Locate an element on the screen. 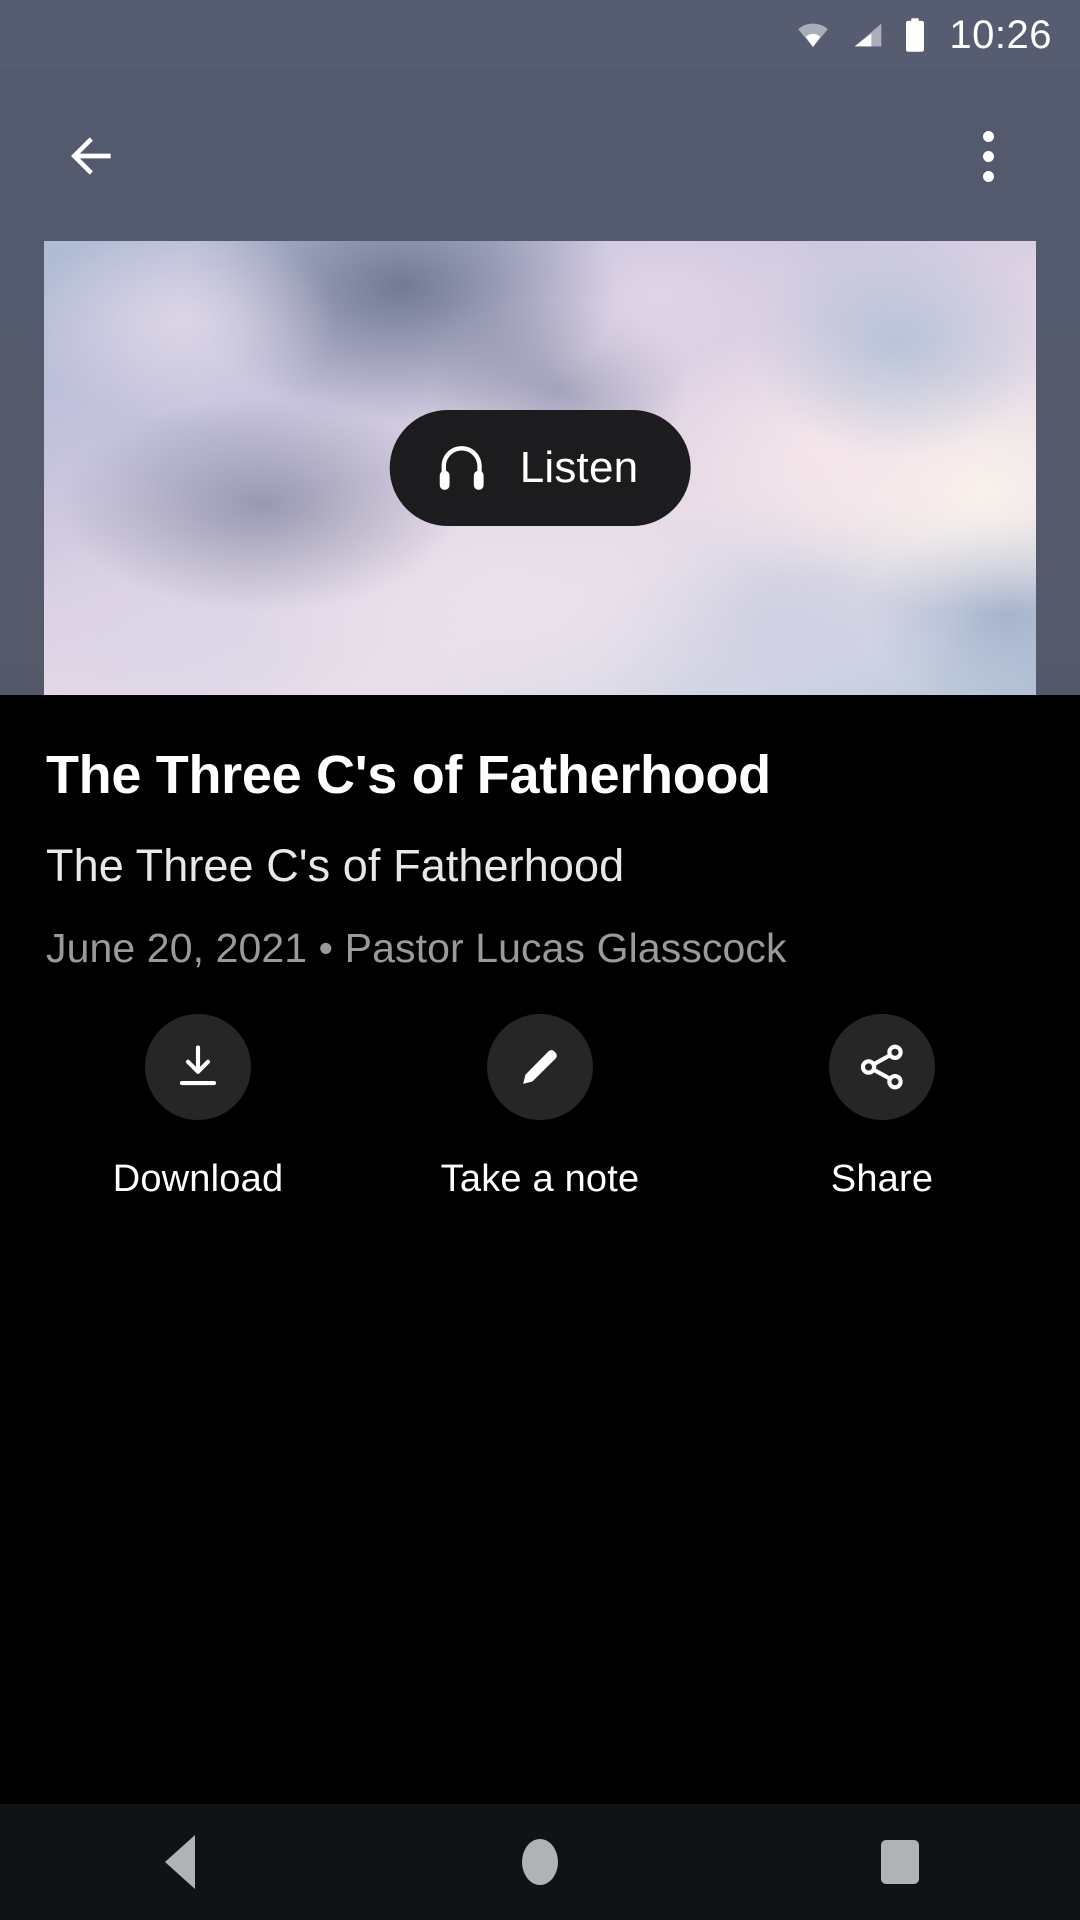 The image size is (1080, 1920). nav-recents-icon is located at coordinates (900, 1862).